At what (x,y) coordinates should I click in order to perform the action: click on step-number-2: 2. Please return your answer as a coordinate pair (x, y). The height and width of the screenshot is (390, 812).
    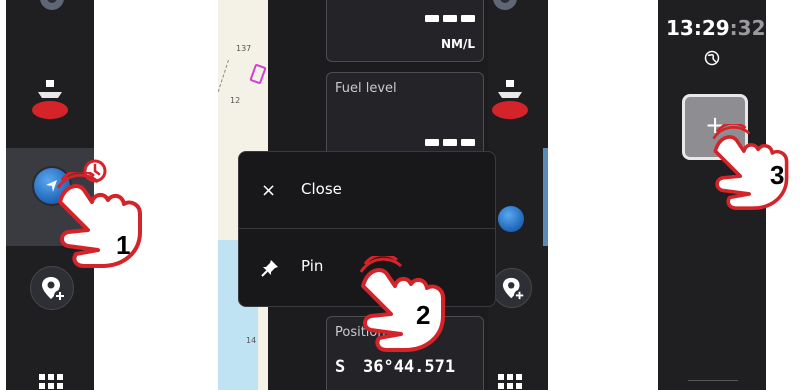
    Looking at the image, I should click on (423, 315).